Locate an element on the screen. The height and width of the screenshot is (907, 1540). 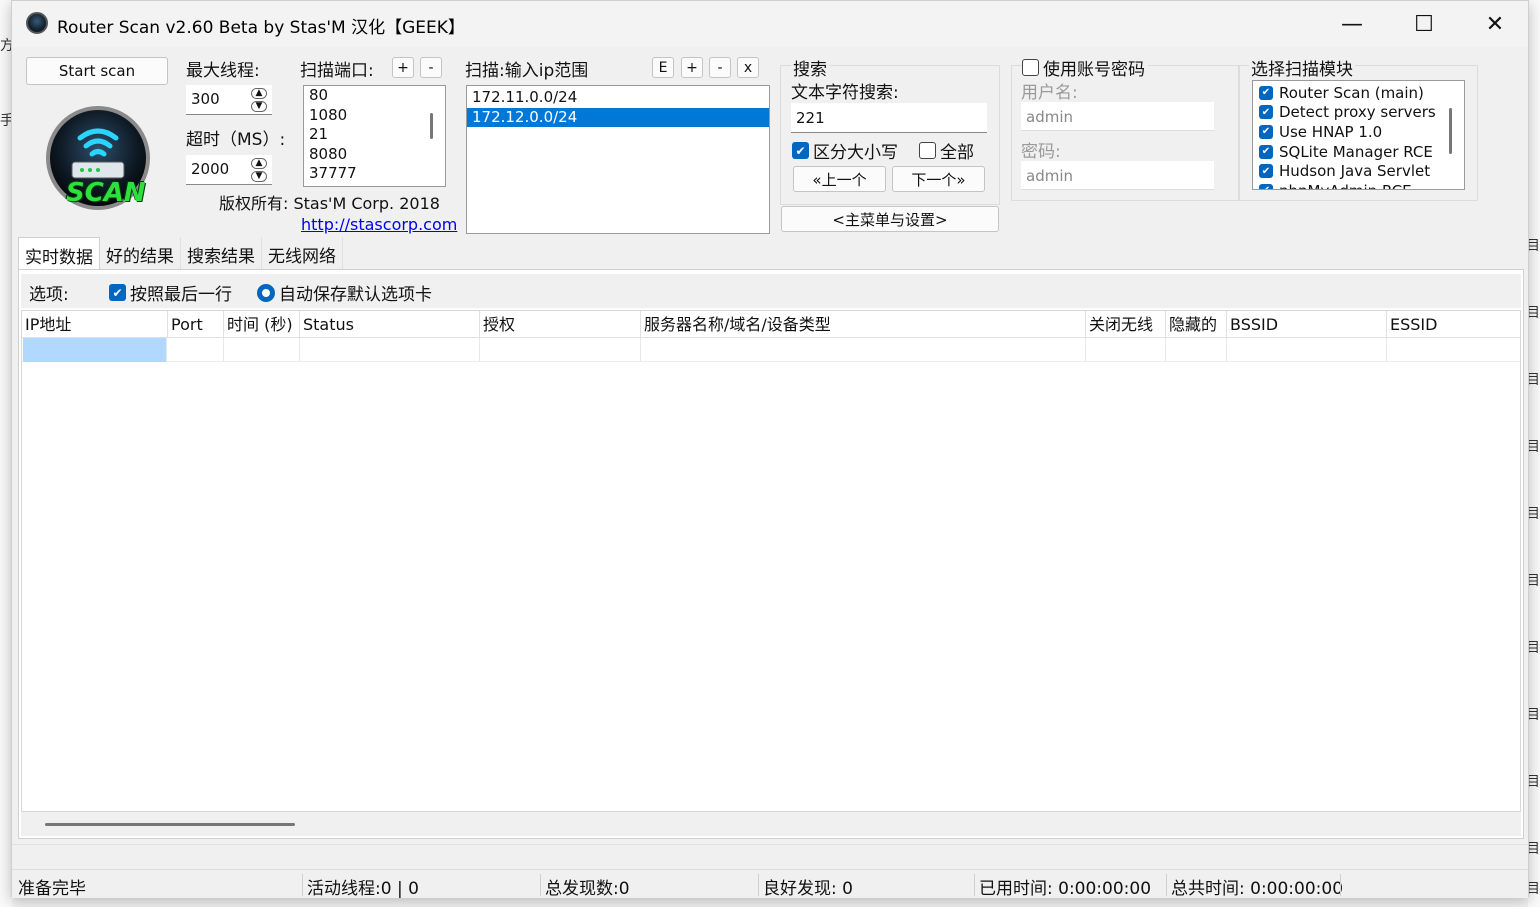
edit-range-button: E is located at coordinates (663, 67).